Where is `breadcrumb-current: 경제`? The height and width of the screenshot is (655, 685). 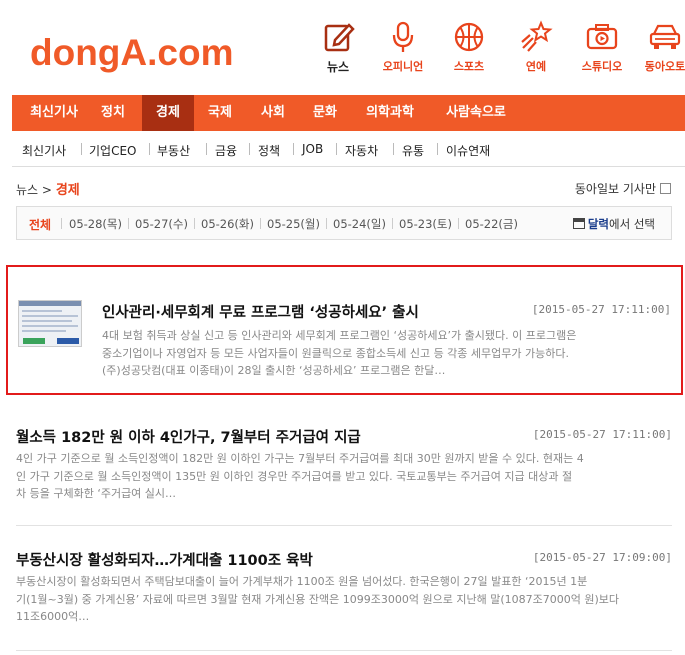
breadcrumb-current: 경제 is located at coordinates (67, 190).